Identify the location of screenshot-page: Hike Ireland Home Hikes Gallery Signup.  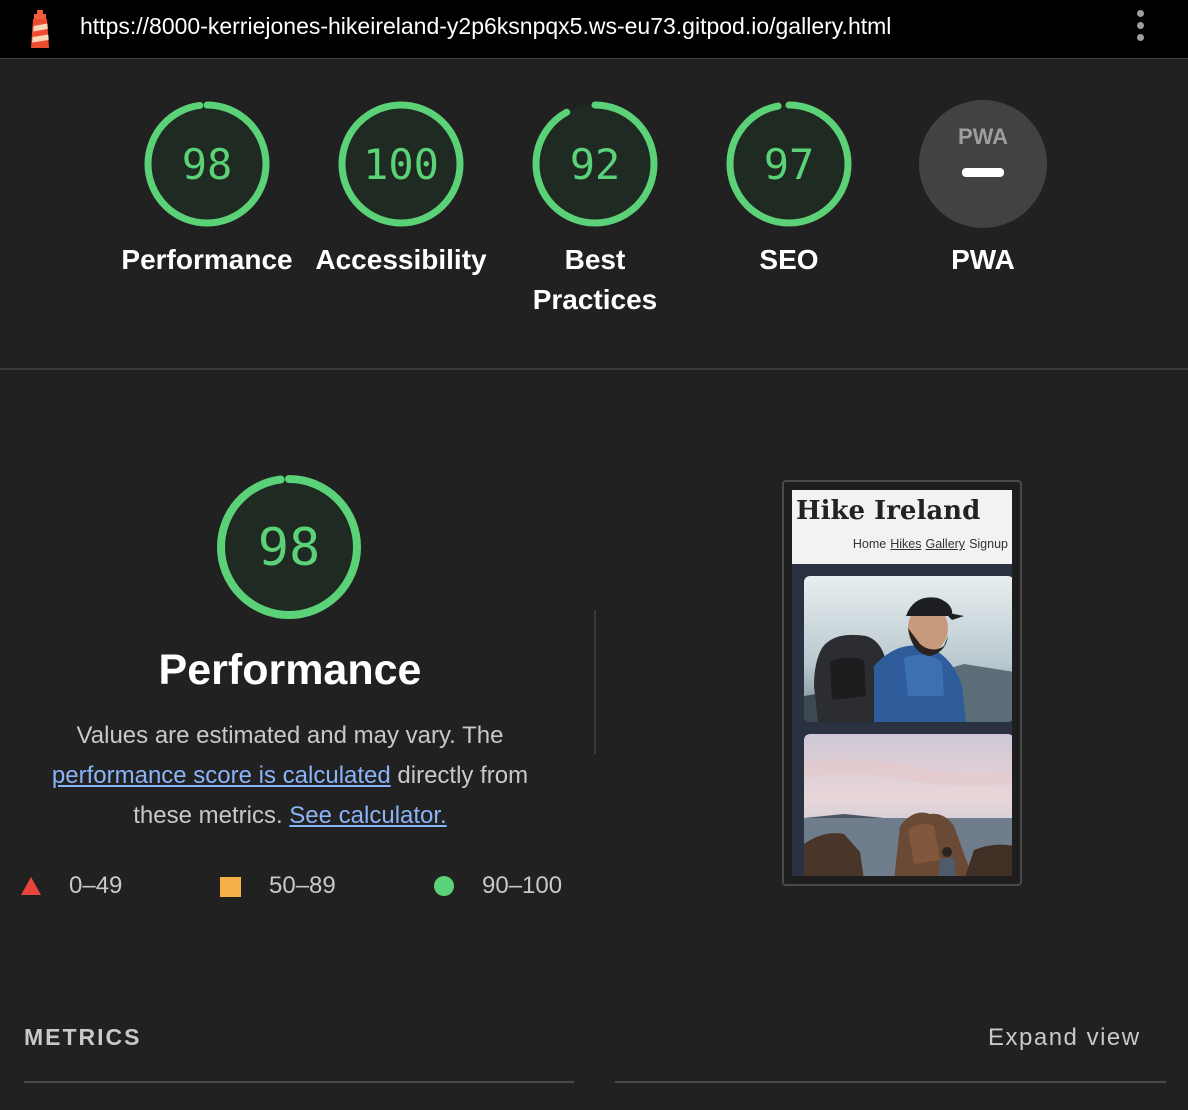
(902, 683).